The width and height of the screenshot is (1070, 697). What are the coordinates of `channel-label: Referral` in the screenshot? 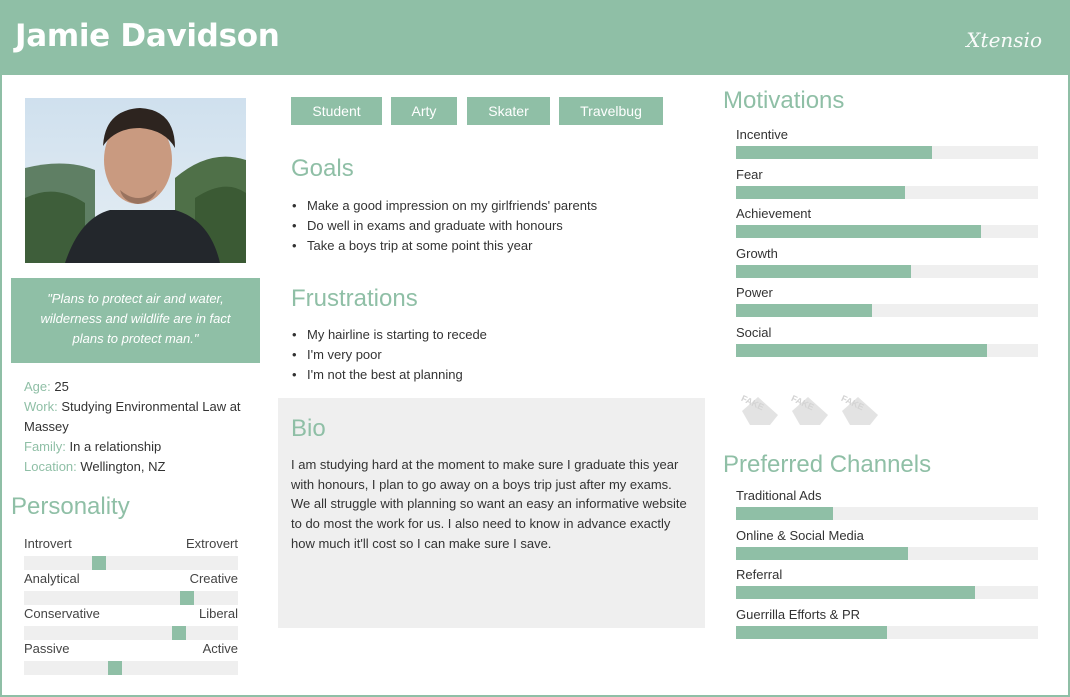 It's located at (759, 574).